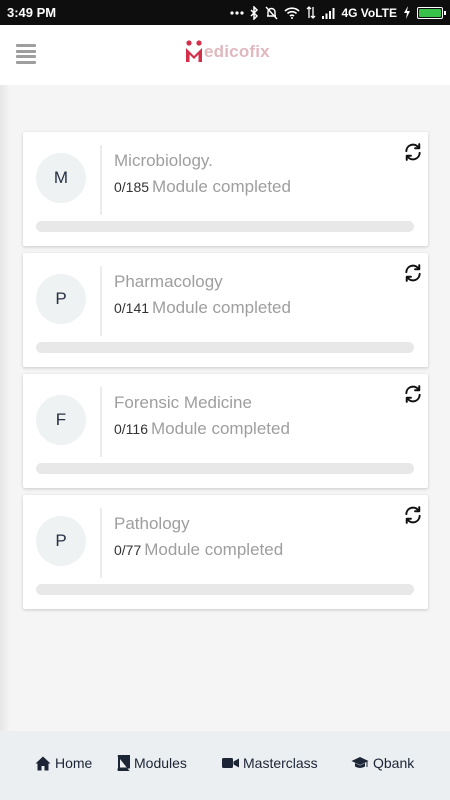 The height and width of the screenshot is (800, 450). I want to click on nav-qbank: Qbank, so click(382, 763).